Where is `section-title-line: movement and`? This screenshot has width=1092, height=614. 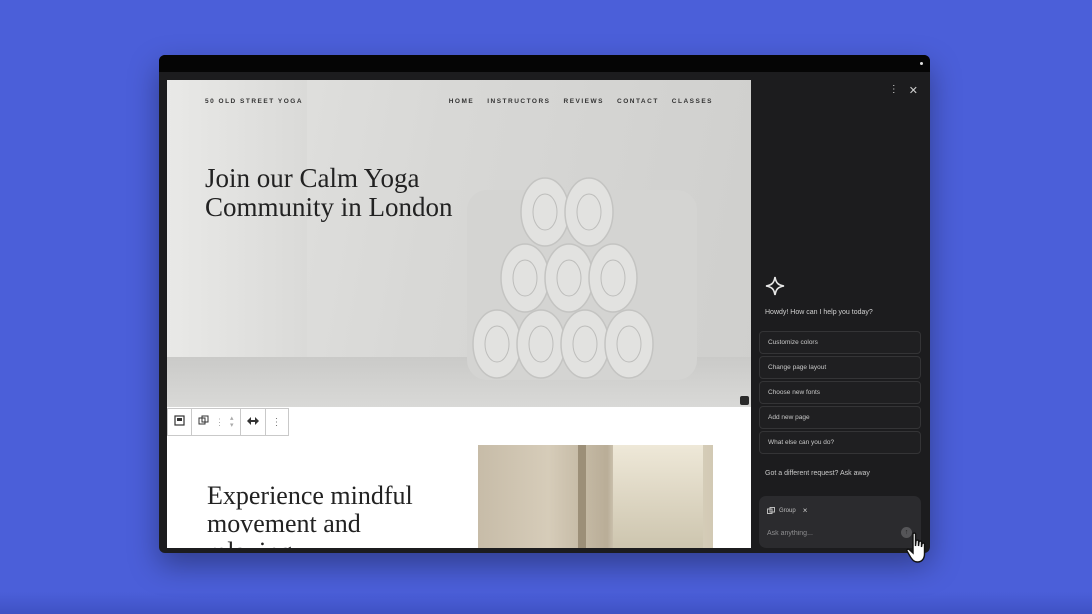
section-title-line: movement and is located at coordinates (284, 523).